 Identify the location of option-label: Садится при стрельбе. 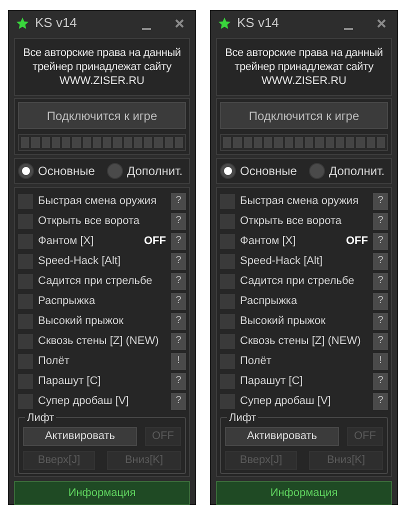
(96, 281).